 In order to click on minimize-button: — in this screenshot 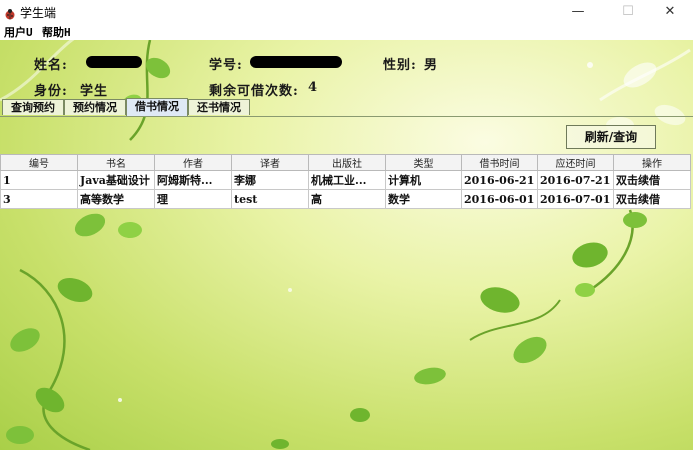, I will do `click(578, 11)`.